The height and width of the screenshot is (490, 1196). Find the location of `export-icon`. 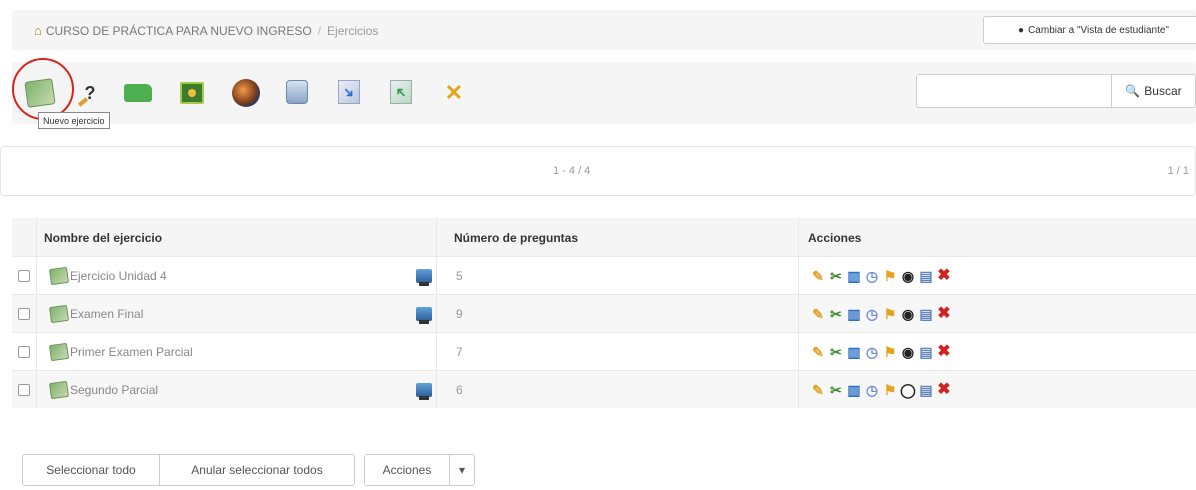

export-icon is located at coordinates (349, 92).